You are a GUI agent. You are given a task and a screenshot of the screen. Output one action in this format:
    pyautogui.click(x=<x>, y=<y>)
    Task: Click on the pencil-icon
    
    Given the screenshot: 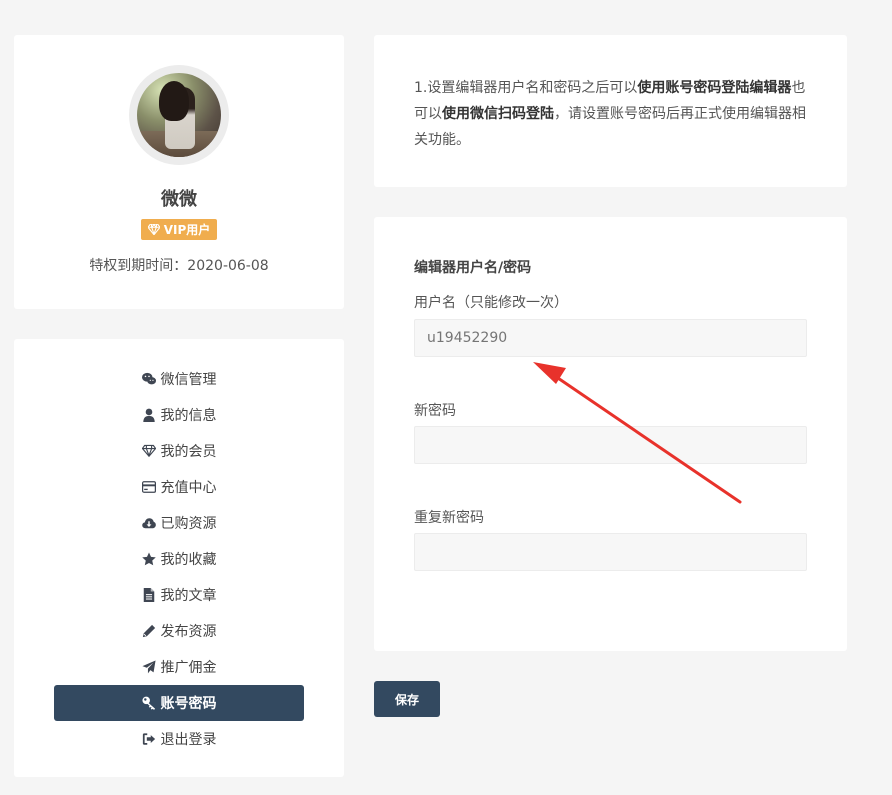 What is the action you would take?
    pyautogui.click(x=148, y=631)
    